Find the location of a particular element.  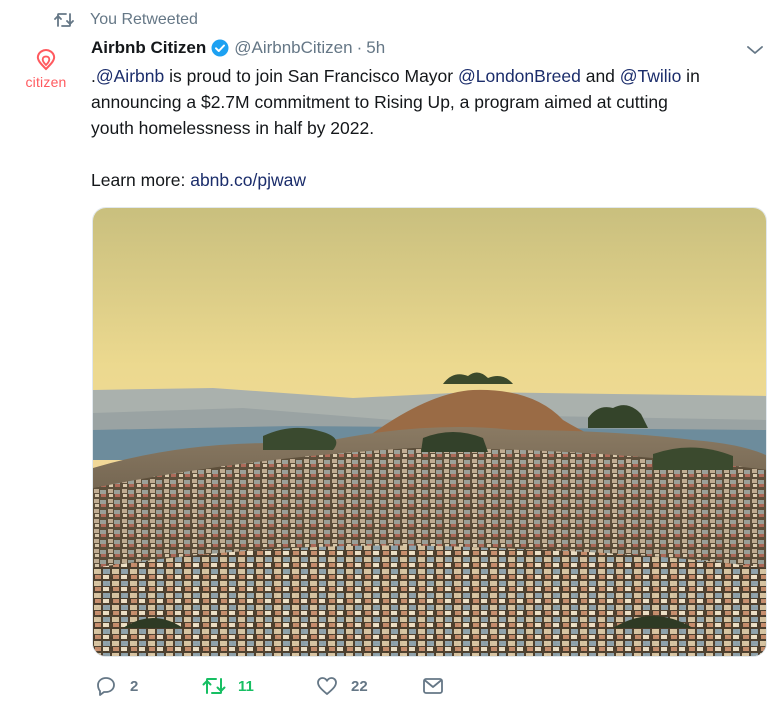

tweet-line-3: youth homelessness in half by 2022. is located at coordinates (233, 128).